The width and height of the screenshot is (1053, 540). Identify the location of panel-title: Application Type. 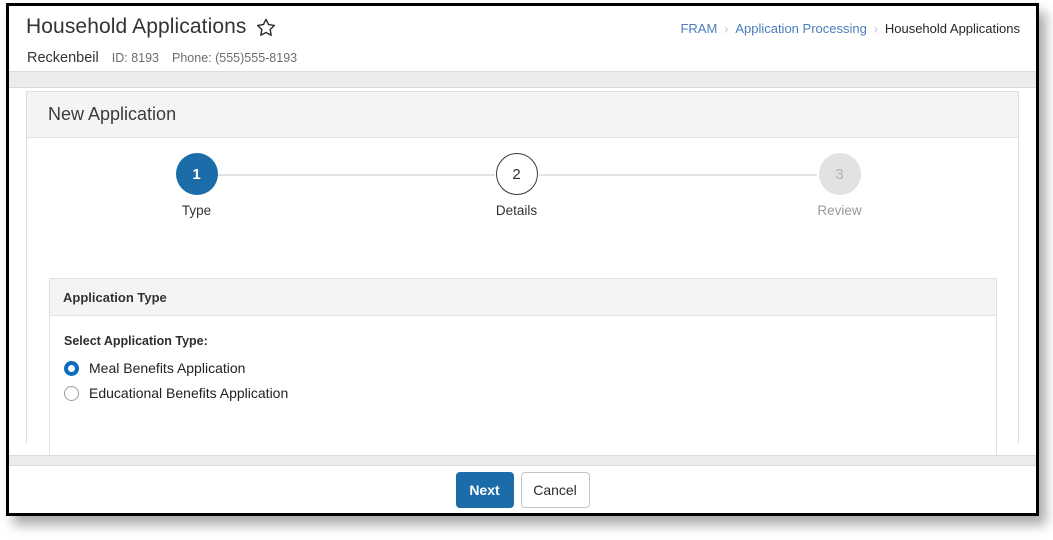
(115, 297).